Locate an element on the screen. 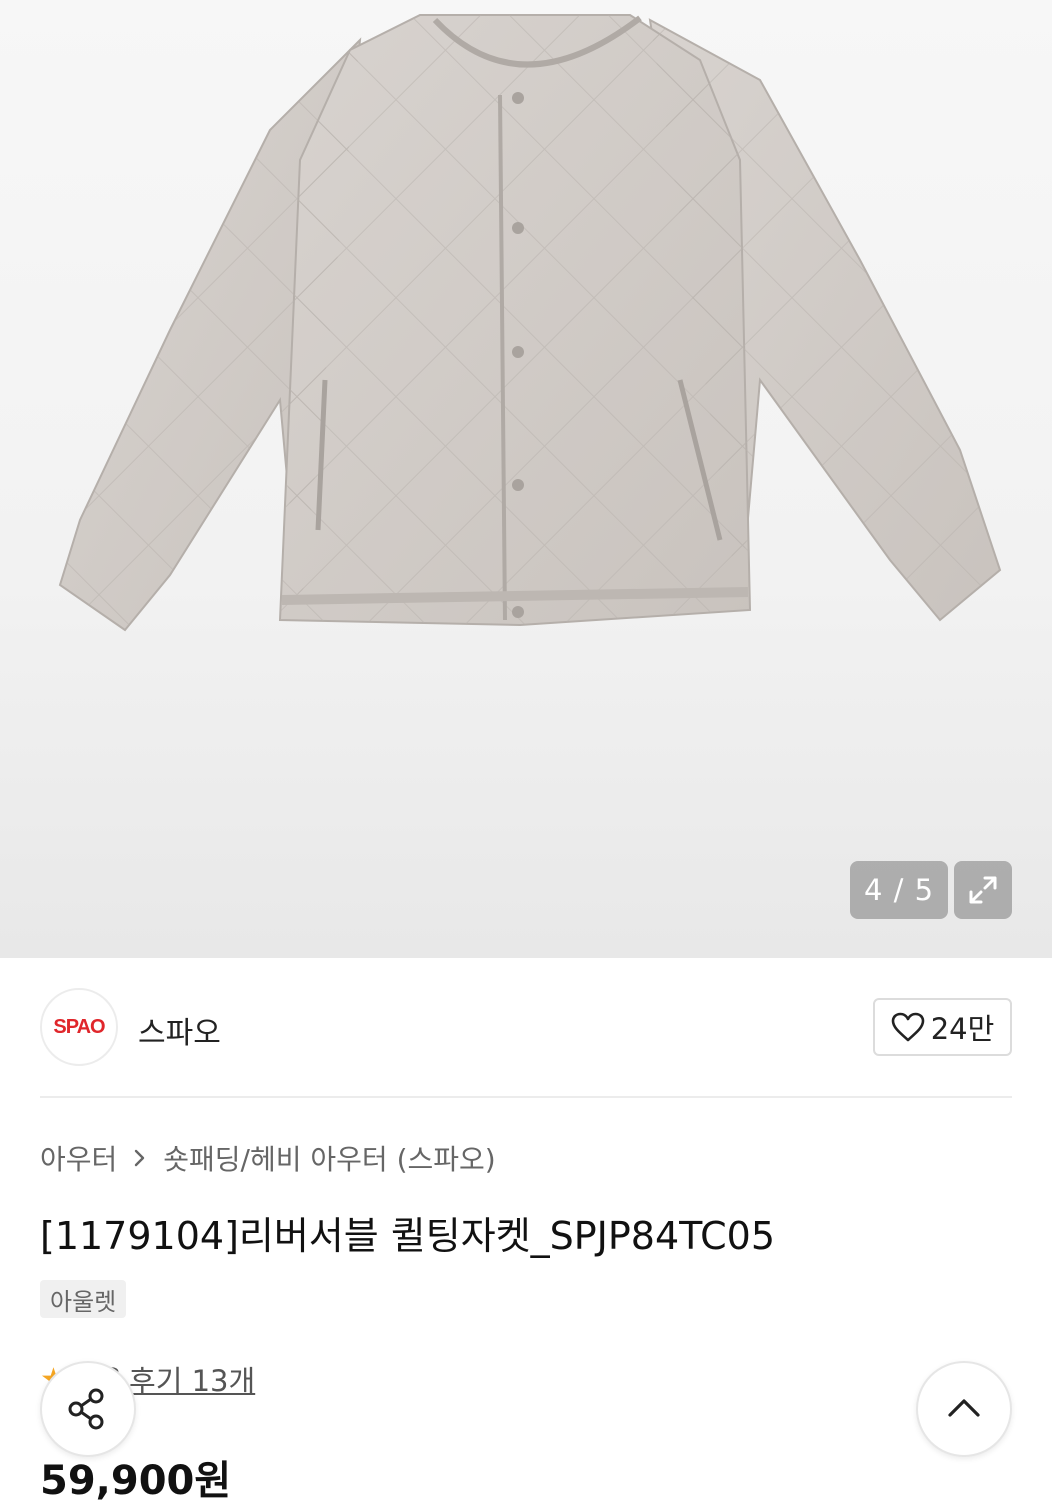 This screenshot has height=1500, width=1052. divider is located at coordinates (526, 1097).